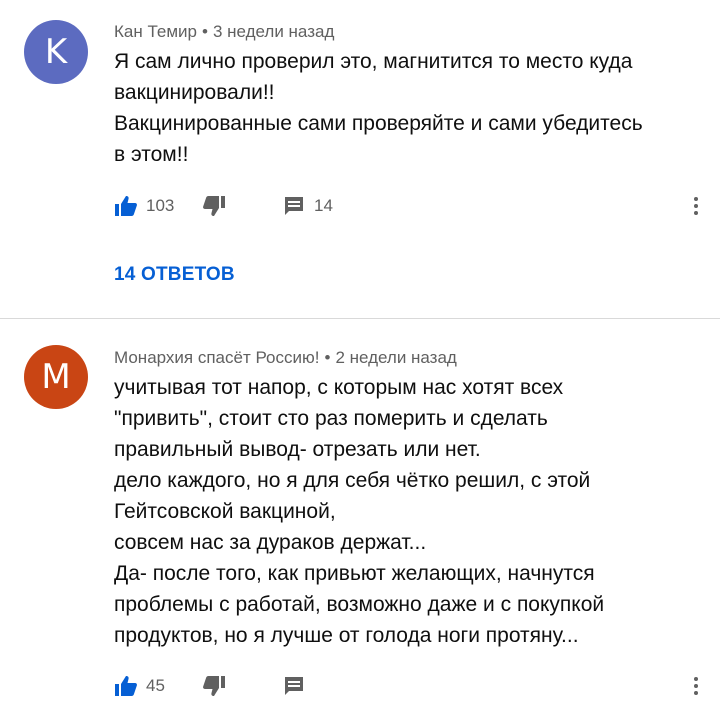  Describe the element at coordinates (395, 357) in the screenshot. I see `timestamp: 2 недели назад` at that location.